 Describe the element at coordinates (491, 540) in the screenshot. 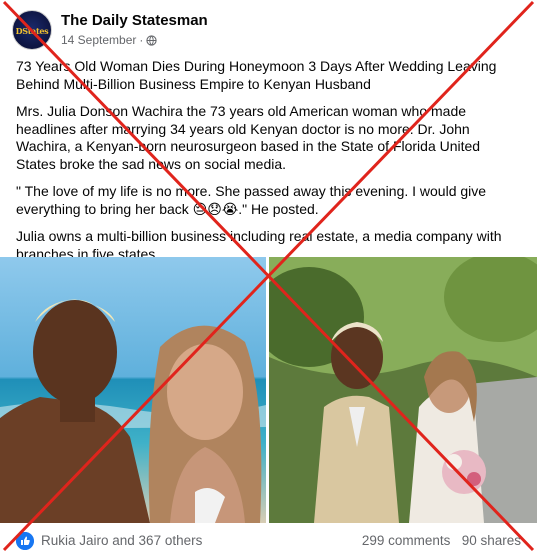

I see `shares-count: 90 shares` at that location.